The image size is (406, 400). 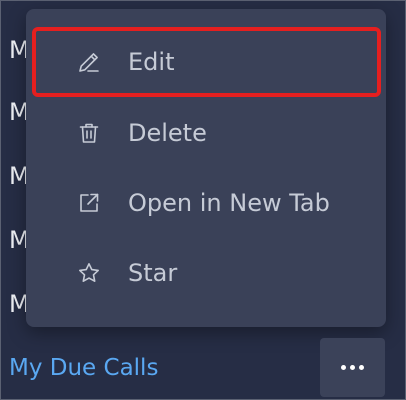 What do you see at coordinates (89, 273) in the screenshot?
I see `star-icon` at bounding box center [89, 273].